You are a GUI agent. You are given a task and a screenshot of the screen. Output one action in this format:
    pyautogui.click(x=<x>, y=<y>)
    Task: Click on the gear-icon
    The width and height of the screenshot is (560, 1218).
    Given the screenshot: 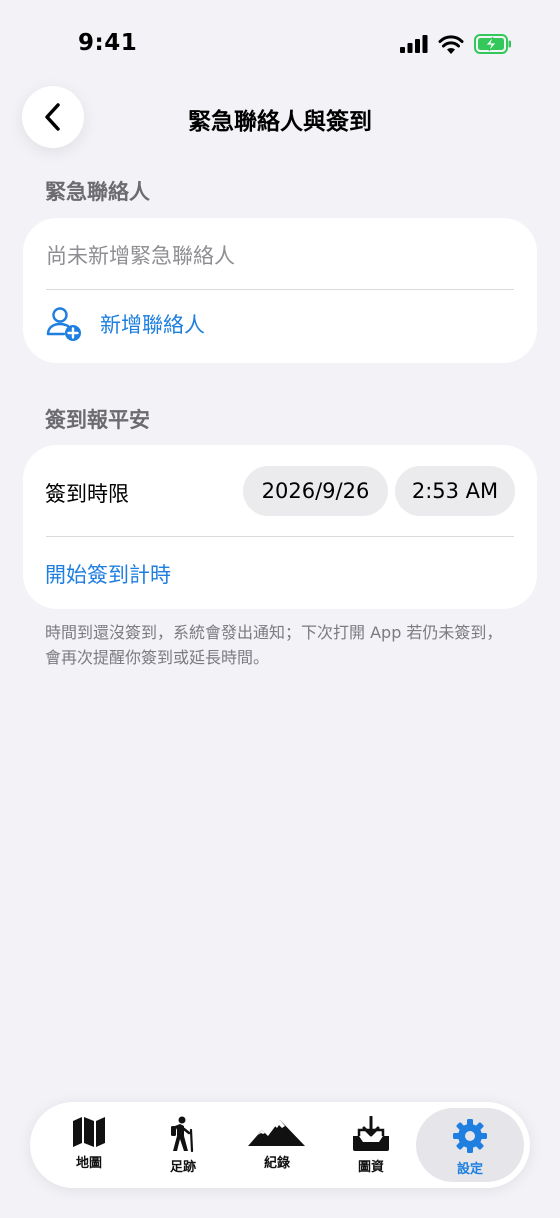 What is the action you would take?
    pyautogui.click(x=470, y=1136)
    